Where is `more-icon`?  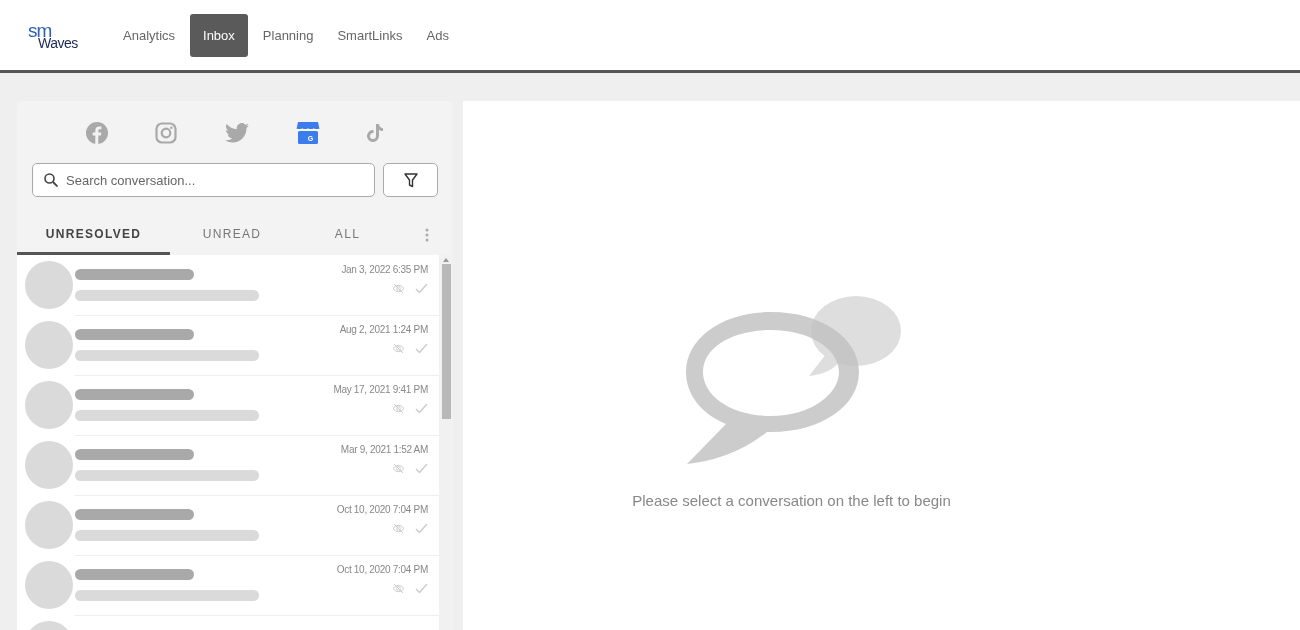
more-icon is located at coordinates (427, 235).